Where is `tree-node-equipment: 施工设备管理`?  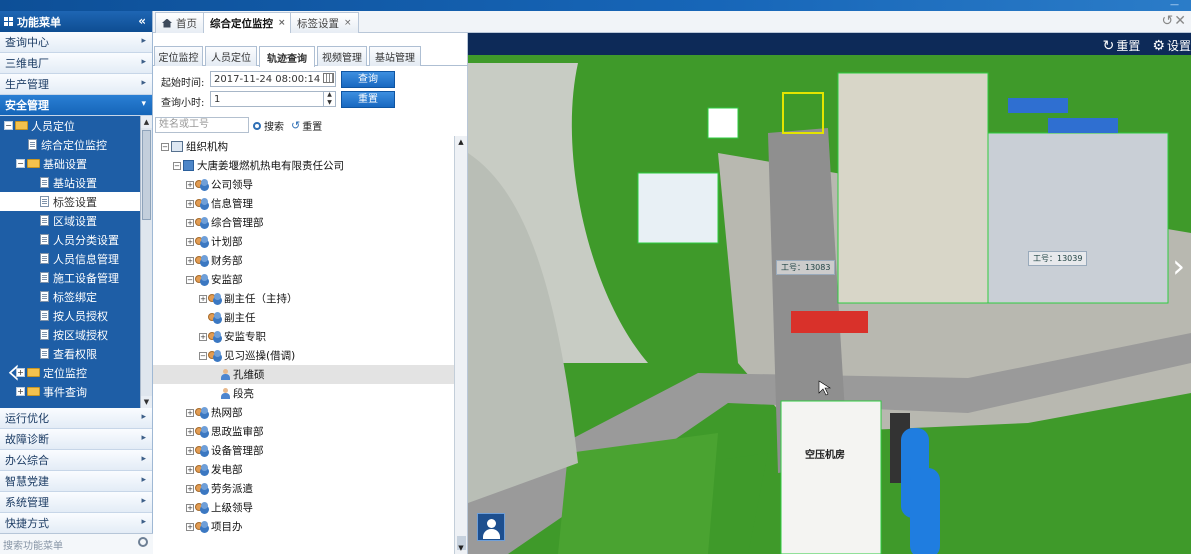
tree-node-equipment: 施工设备管理 is located at coordinates (79, 277).